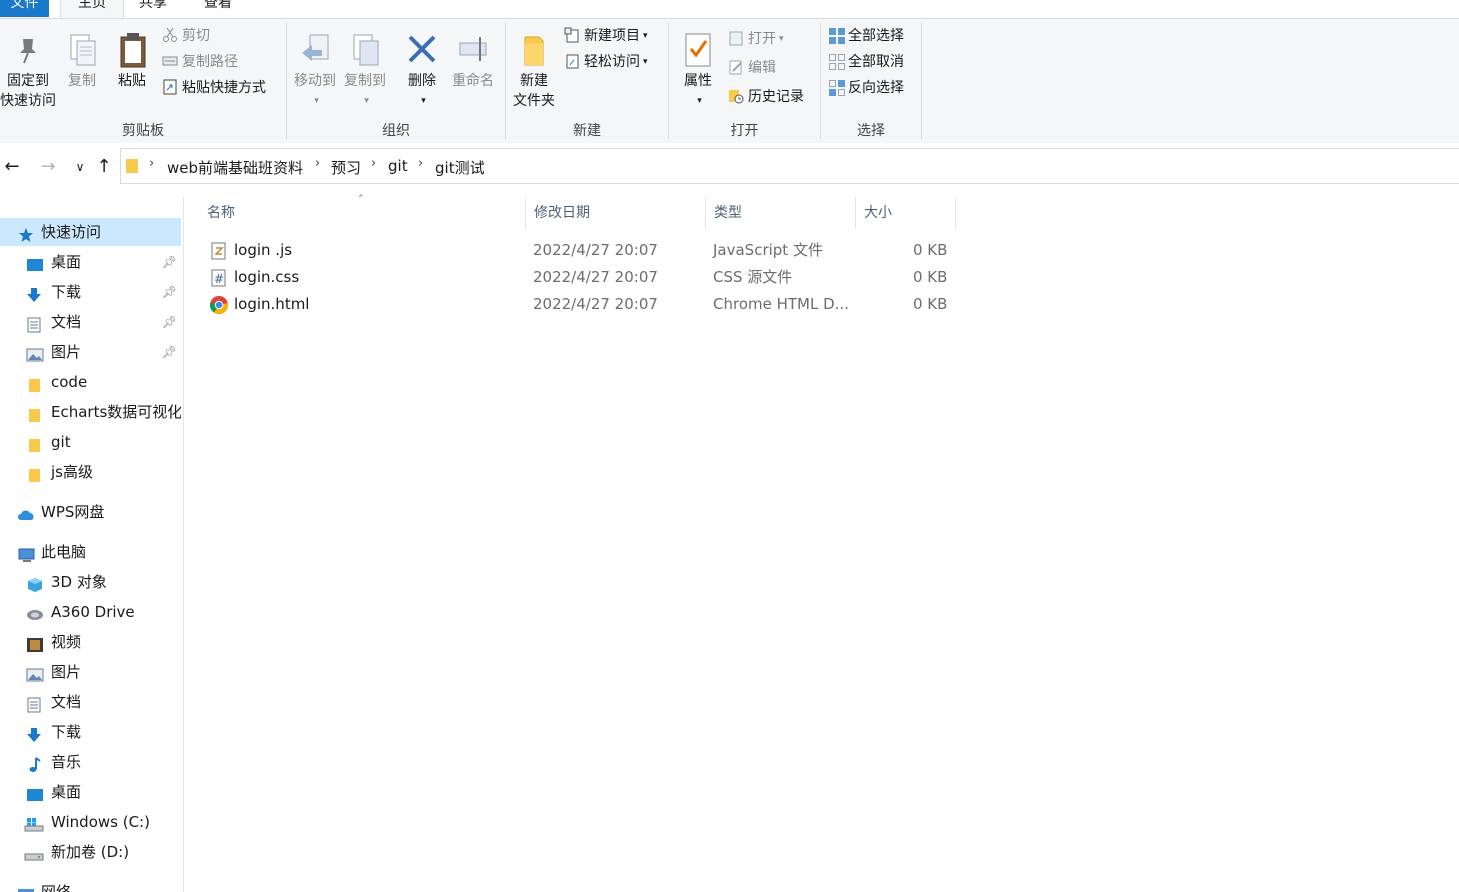  What do you see at coordinates (906, 213) in the screenshot?
I see `column-header-size: 大小` at bounding box center [906, 213].